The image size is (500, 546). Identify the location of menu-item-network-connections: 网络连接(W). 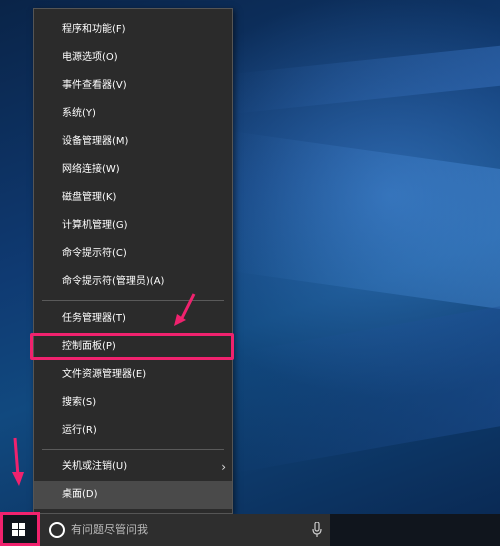
(133, 170).